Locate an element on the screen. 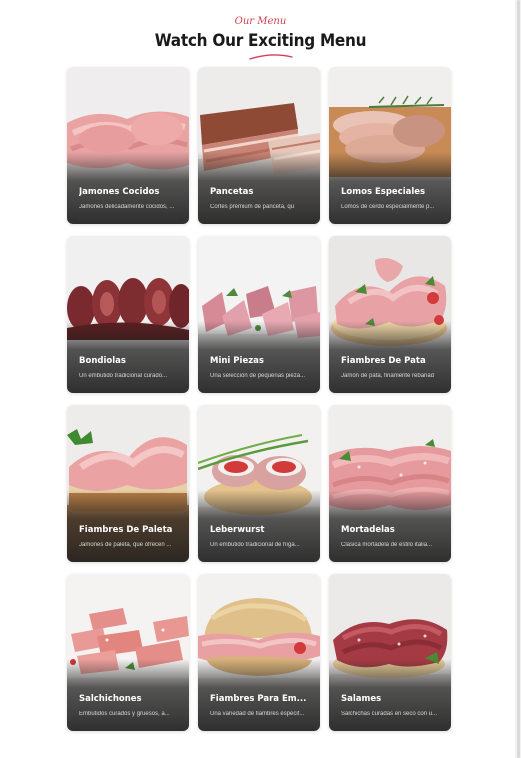 The image size is (521, 758). menu-card-title: Pancetas is located at coordinates (232, 192).